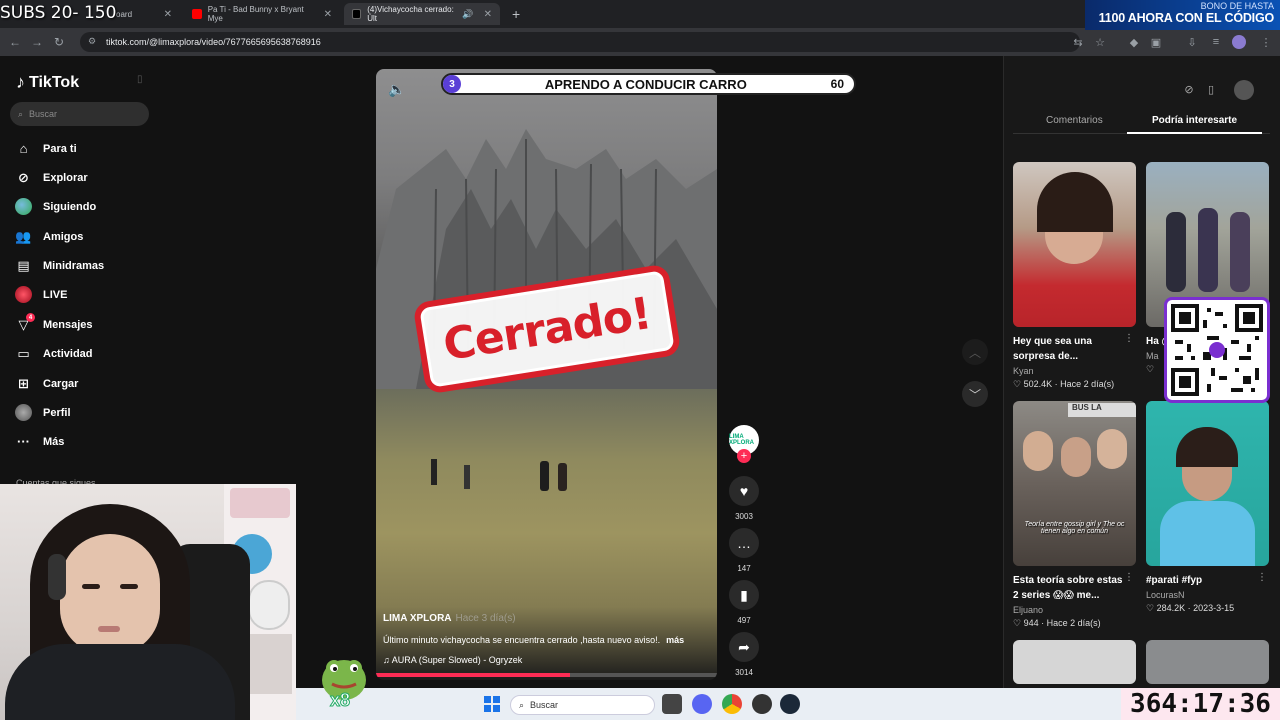  I want to click on sidebar-item-para-ti: ⌂ Para ti, so click(46, 148).